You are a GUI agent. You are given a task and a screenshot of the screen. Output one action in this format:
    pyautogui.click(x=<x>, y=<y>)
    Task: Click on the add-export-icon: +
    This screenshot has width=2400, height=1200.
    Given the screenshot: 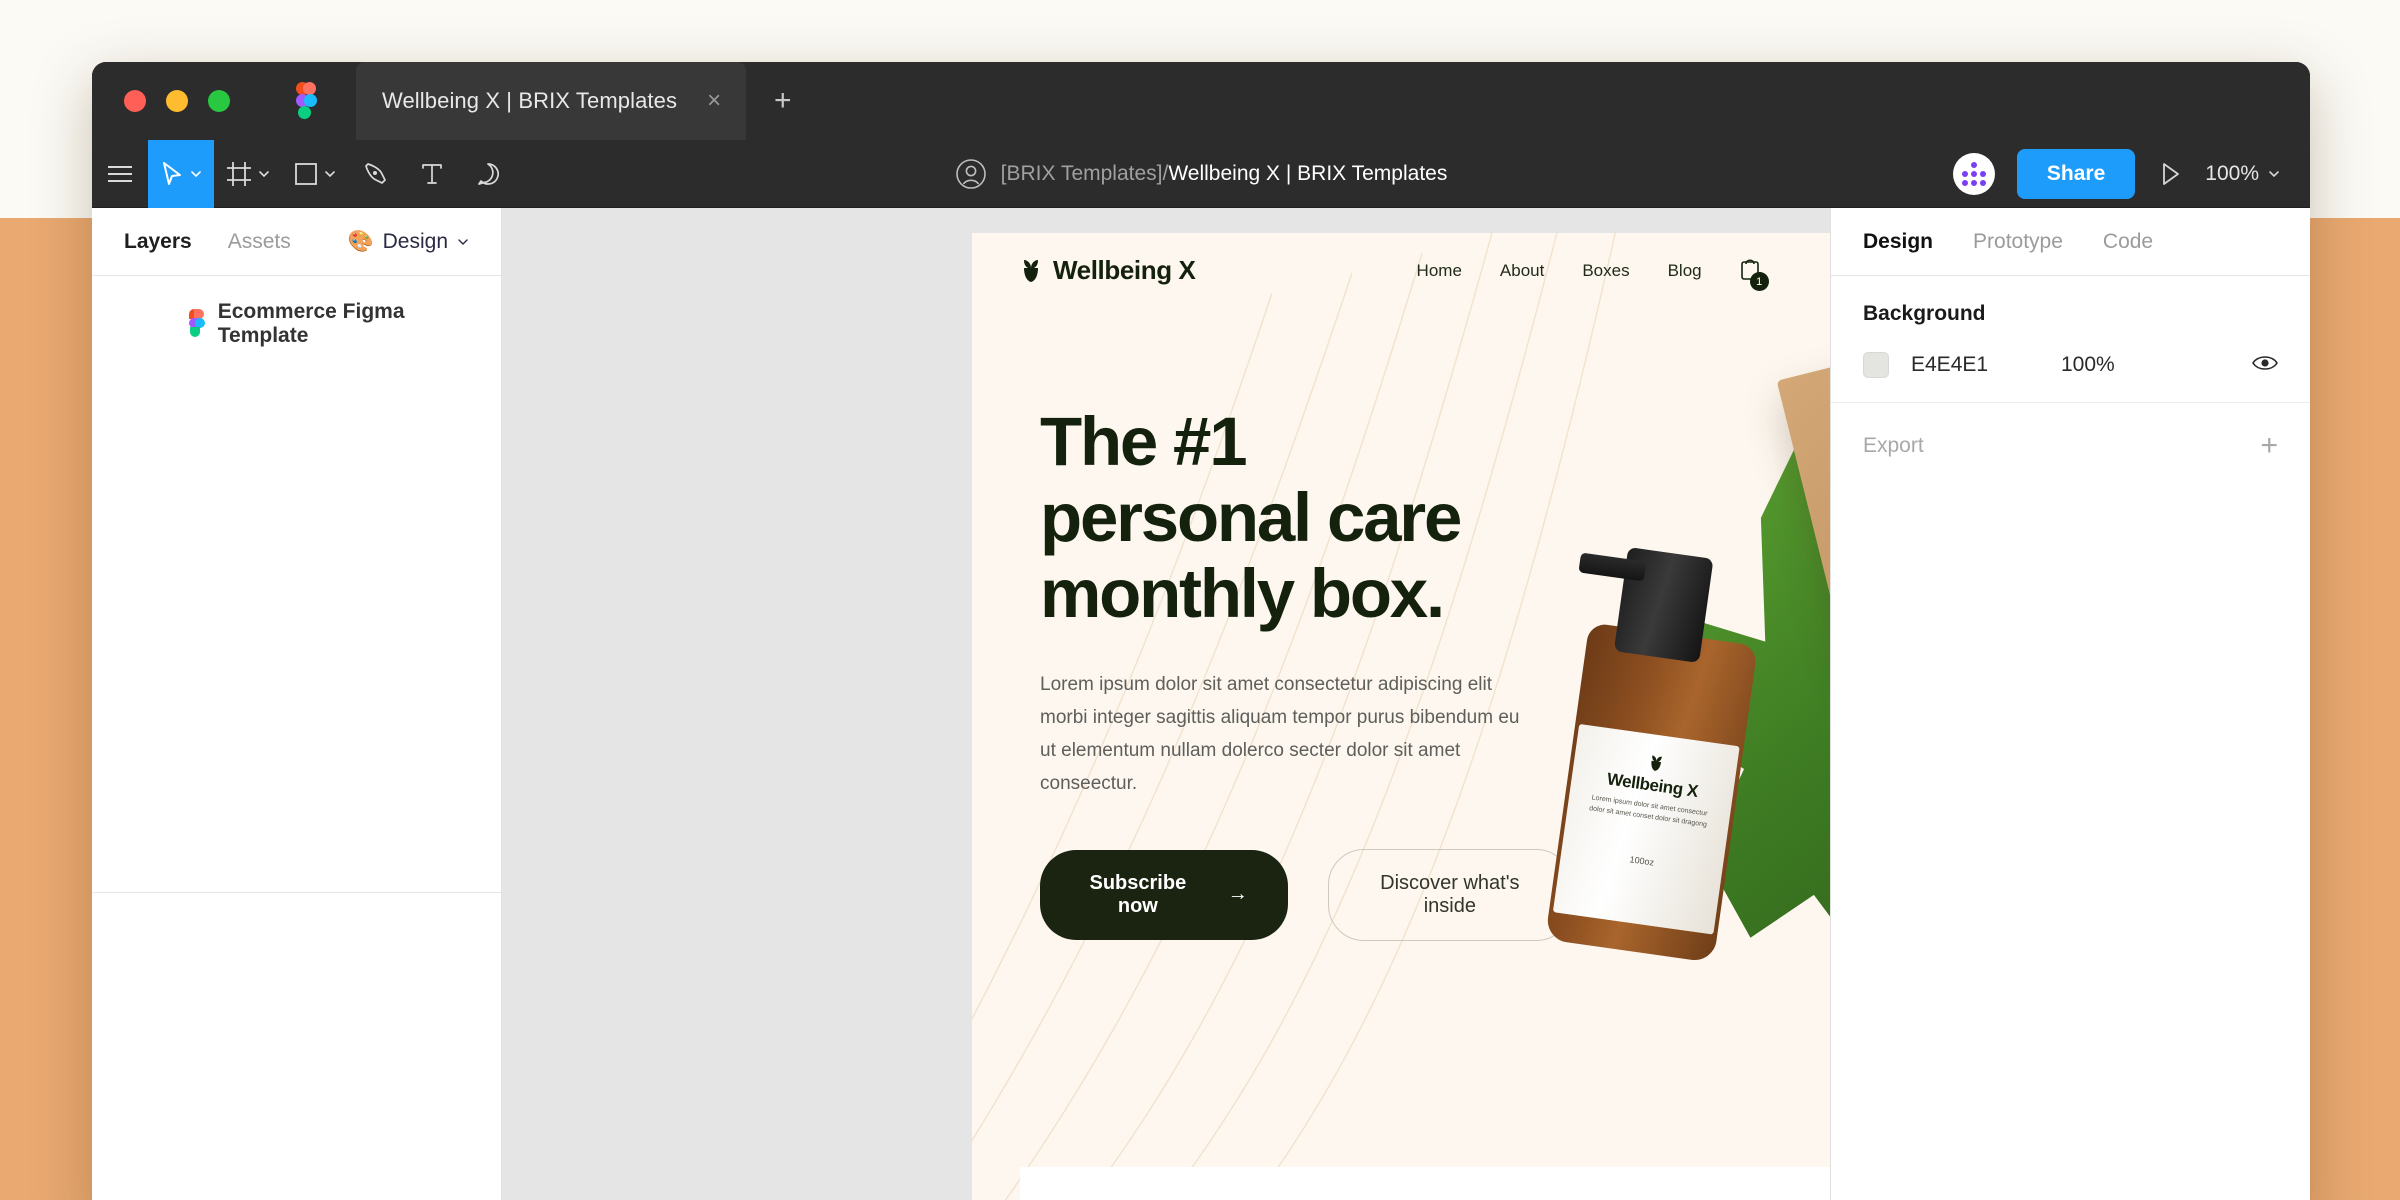 What is the action you would take?
    pyautogui.click(x=2269, y=446)
    